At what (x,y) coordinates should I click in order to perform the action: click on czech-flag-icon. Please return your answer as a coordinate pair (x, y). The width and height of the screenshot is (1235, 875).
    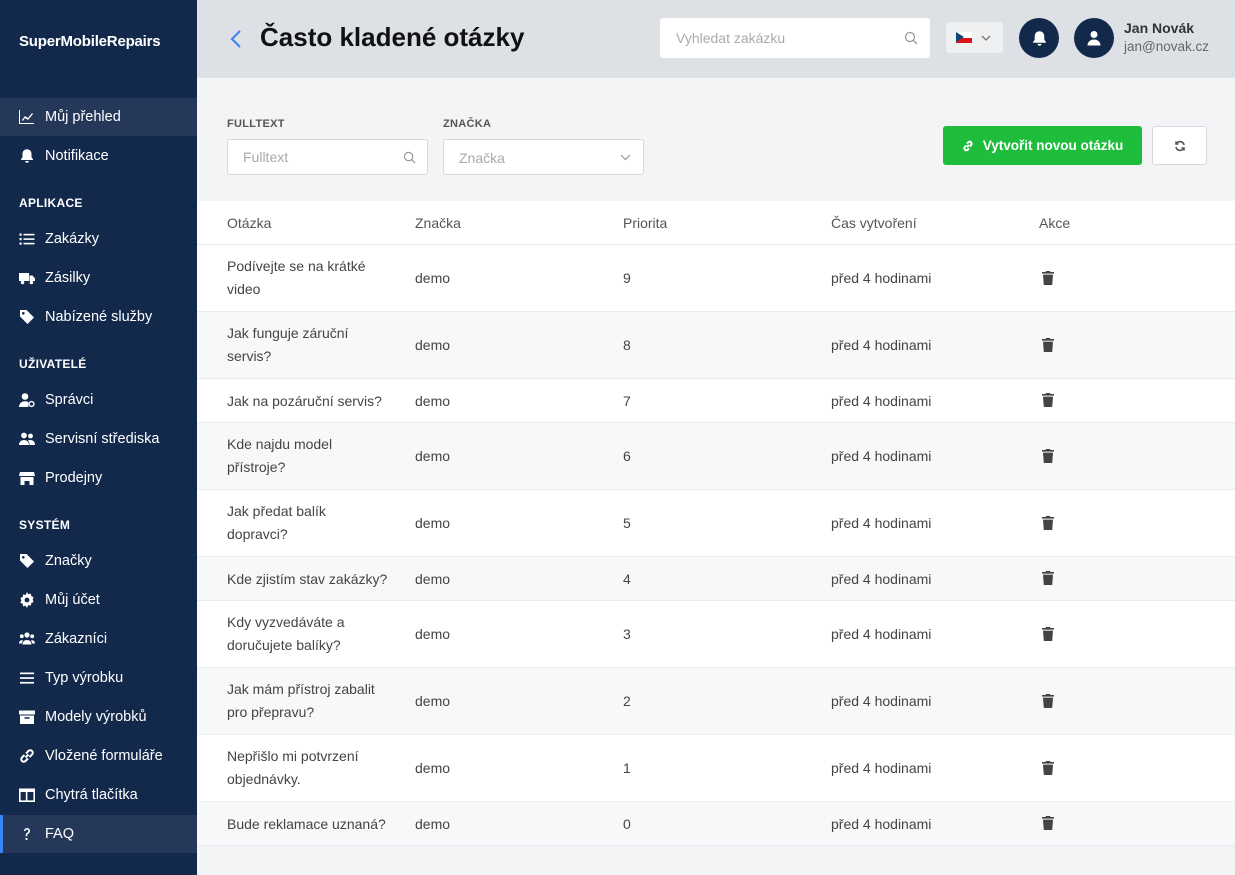
    Looking at the image, I should click on (964, 37).